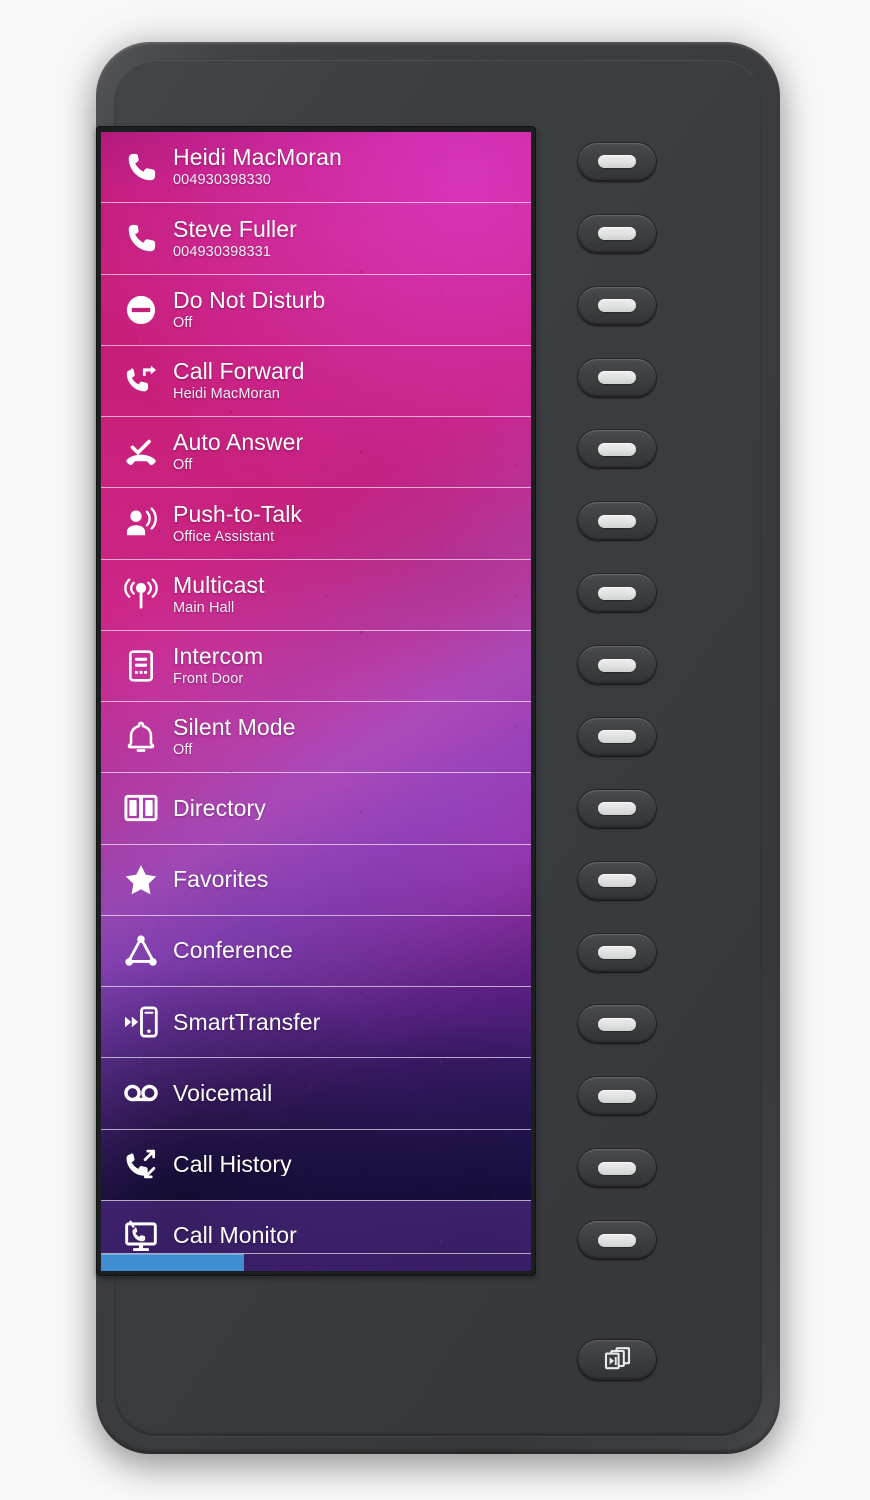 Image resolution: width=870 pixels, height=1500 pixels. I want to click on function-key-text: Do Not Disturb Off, so click(249, 310).